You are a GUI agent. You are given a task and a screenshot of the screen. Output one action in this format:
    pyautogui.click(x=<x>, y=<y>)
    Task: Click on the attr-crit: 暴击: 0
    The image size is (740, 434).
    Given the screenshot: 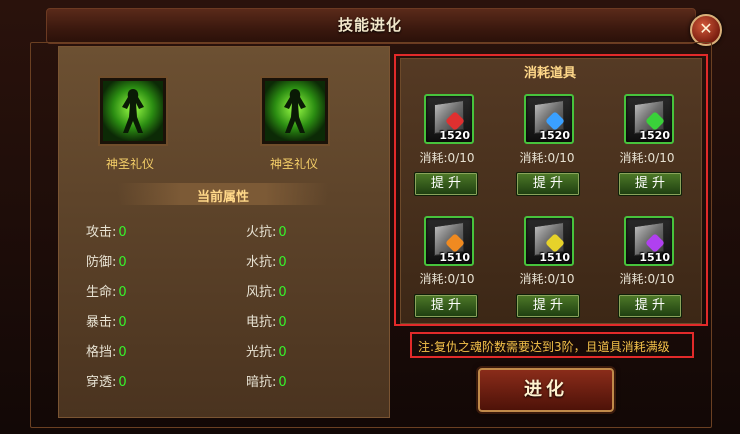 What is the action you would take?
    pyautogui.click(x=106, y=322)
    